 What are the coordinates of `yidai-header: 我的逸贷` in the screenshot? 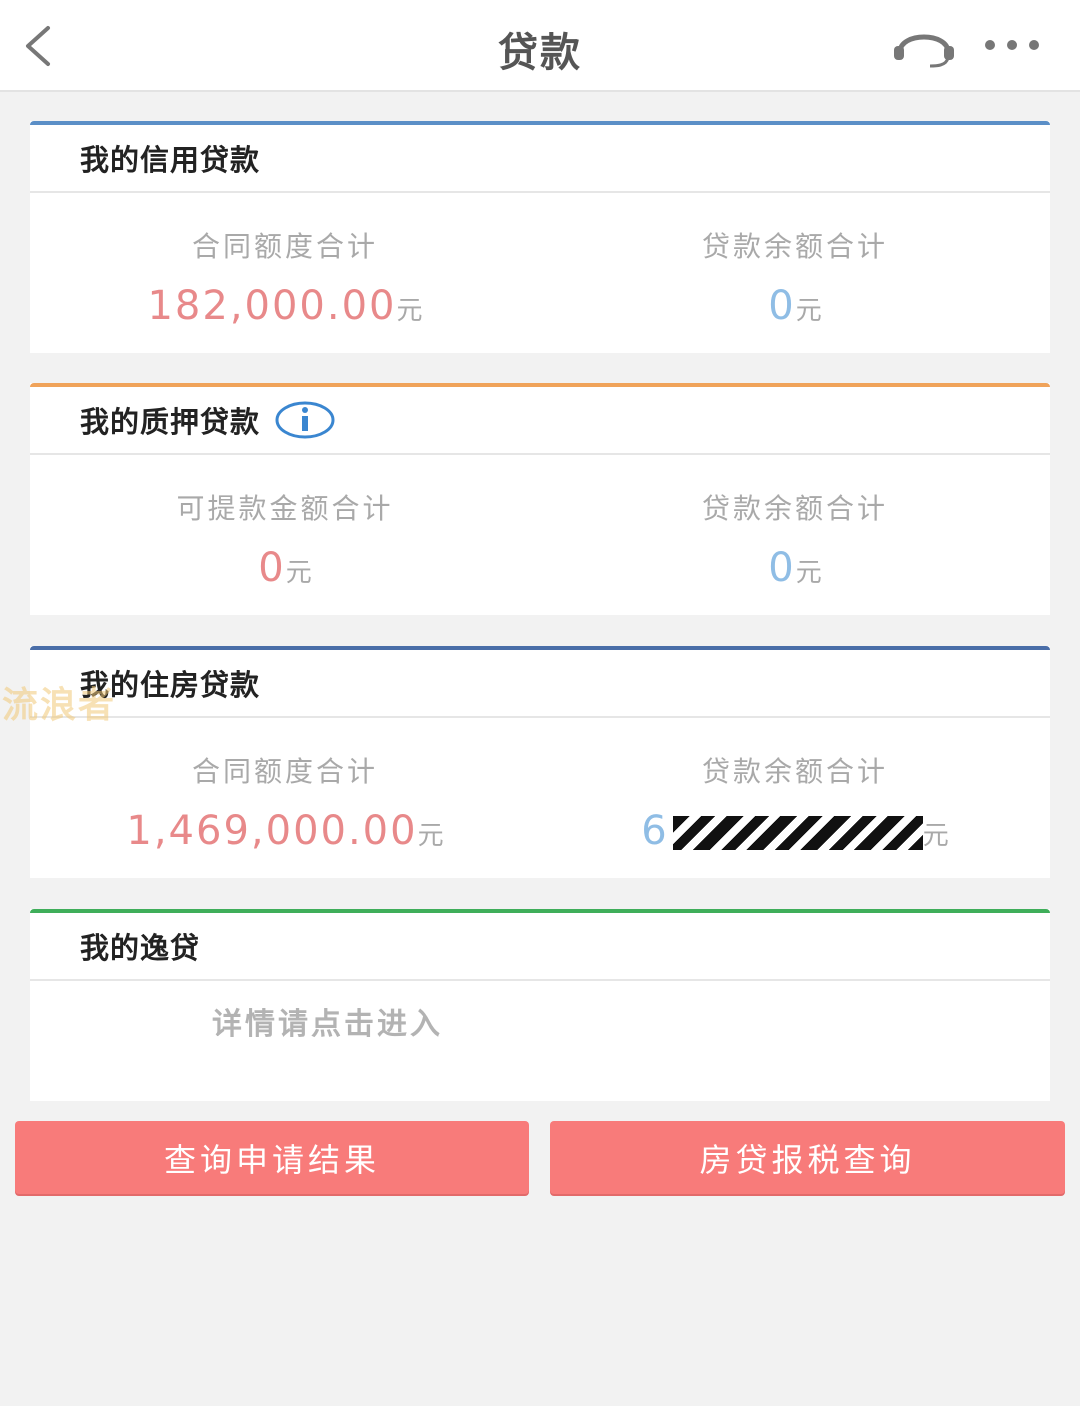 It's located at (540, 945).